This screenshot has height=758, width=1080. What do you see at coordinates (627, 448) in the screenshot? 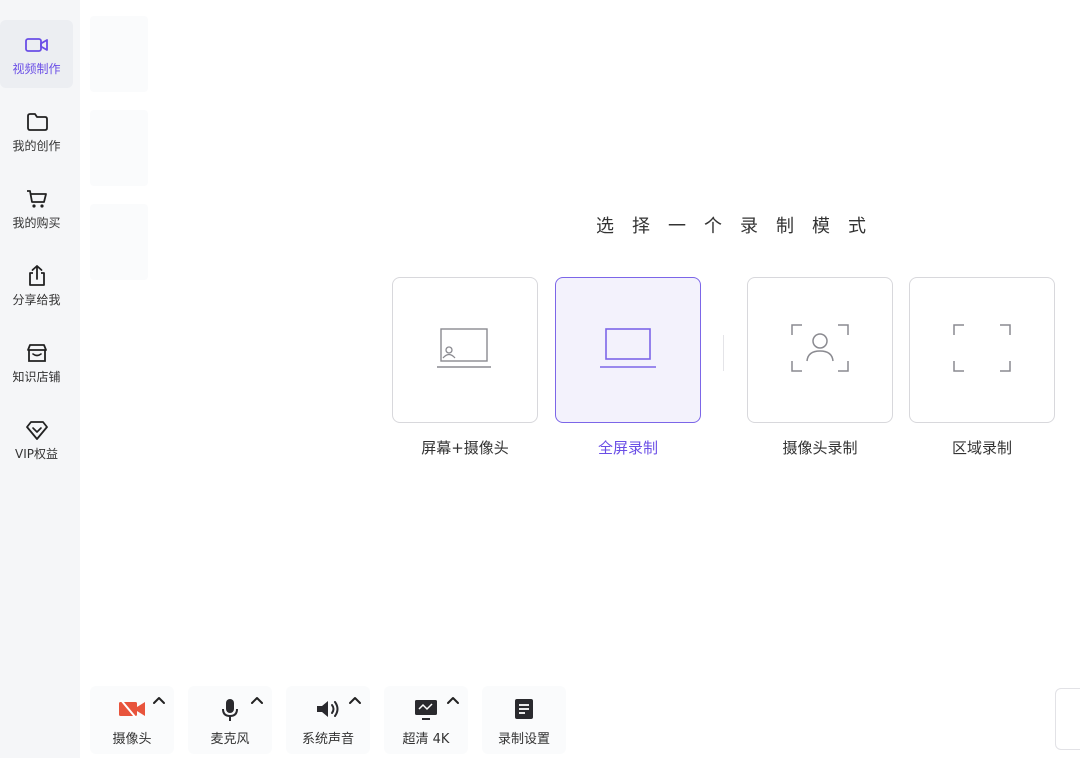
I see `mode-label: 全屏录制` at bounding box center [627, 448].